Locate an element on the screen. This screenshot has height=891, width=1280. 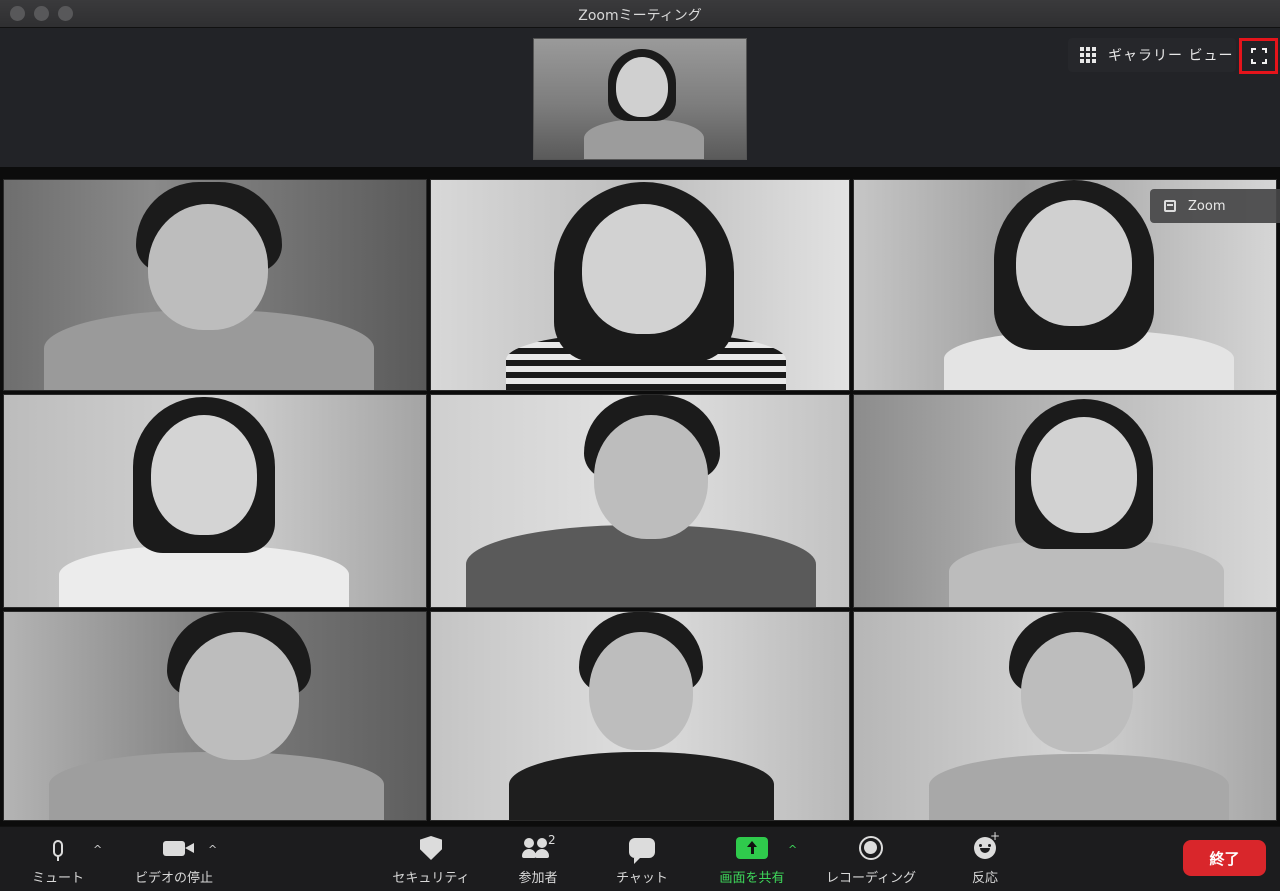
zoom-window-badge: Zoom is located at coordinates (1215, 206).